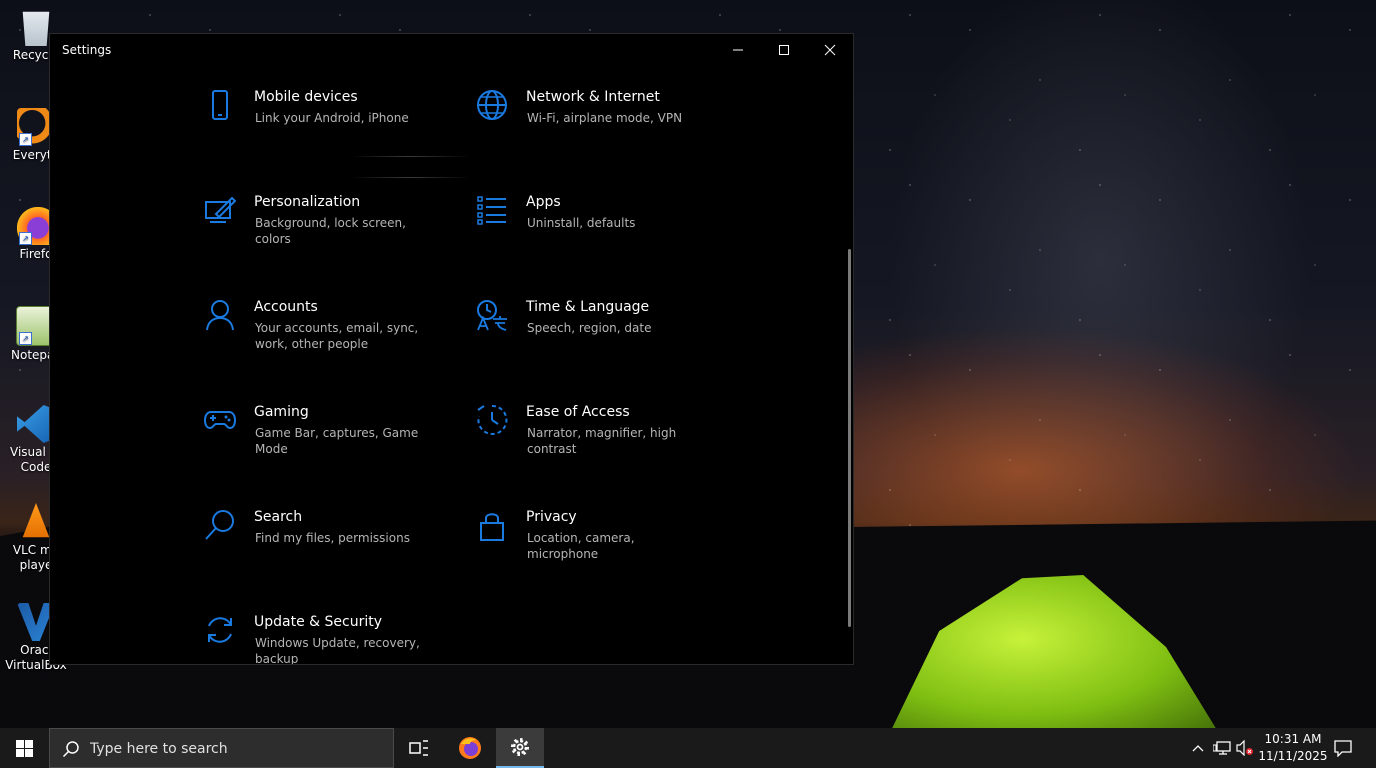 Image resolution: width=1376 pixels, height=768 pixels. I want to click on show-hidden-icons-button, so click(1198, 748).